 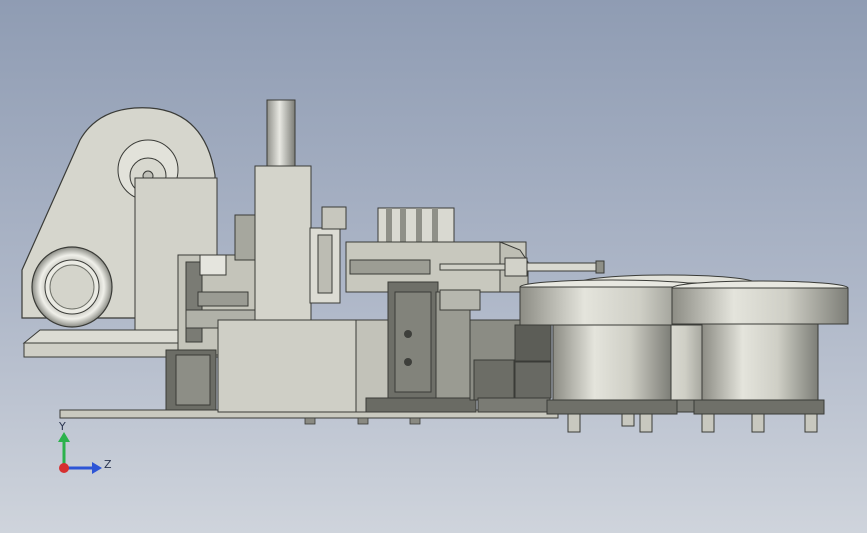 What do you see at coordinates (85, 447) in the screenshot?
I see `axis-triad: Y Z` at bounding box center [85, 447].